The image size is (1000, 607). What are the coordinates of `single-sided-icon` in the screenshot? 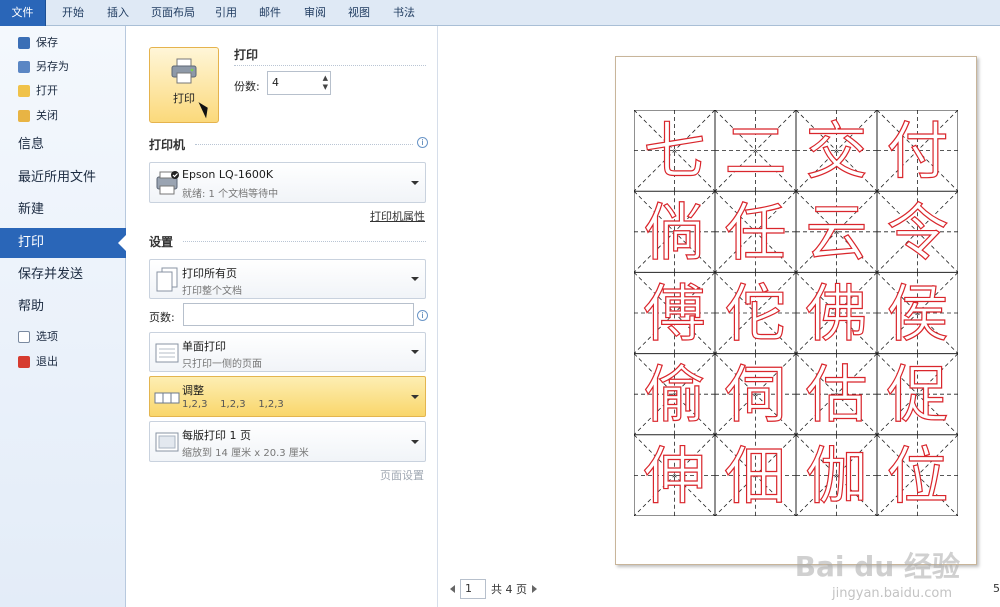 It's located at (167, 353).